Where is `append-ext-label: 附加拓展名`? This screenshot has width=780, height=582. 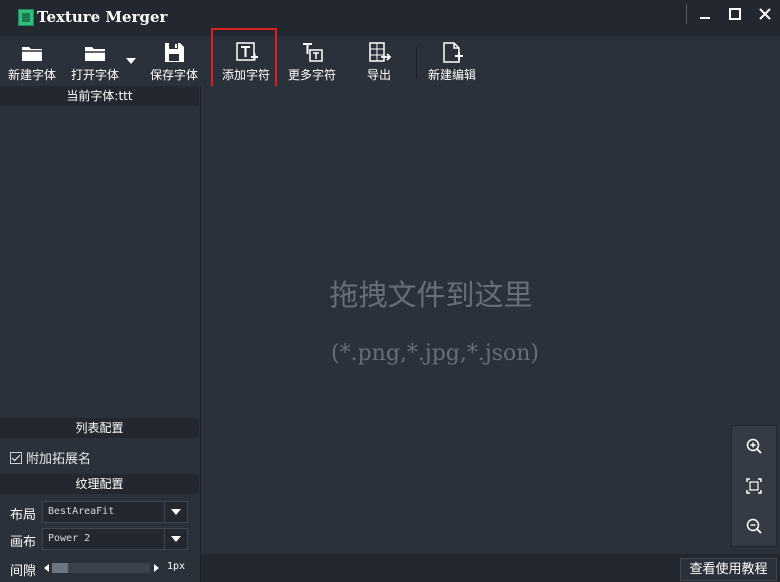
append-ext-label: 附加拓展名 is located at coordinates (59, 459).